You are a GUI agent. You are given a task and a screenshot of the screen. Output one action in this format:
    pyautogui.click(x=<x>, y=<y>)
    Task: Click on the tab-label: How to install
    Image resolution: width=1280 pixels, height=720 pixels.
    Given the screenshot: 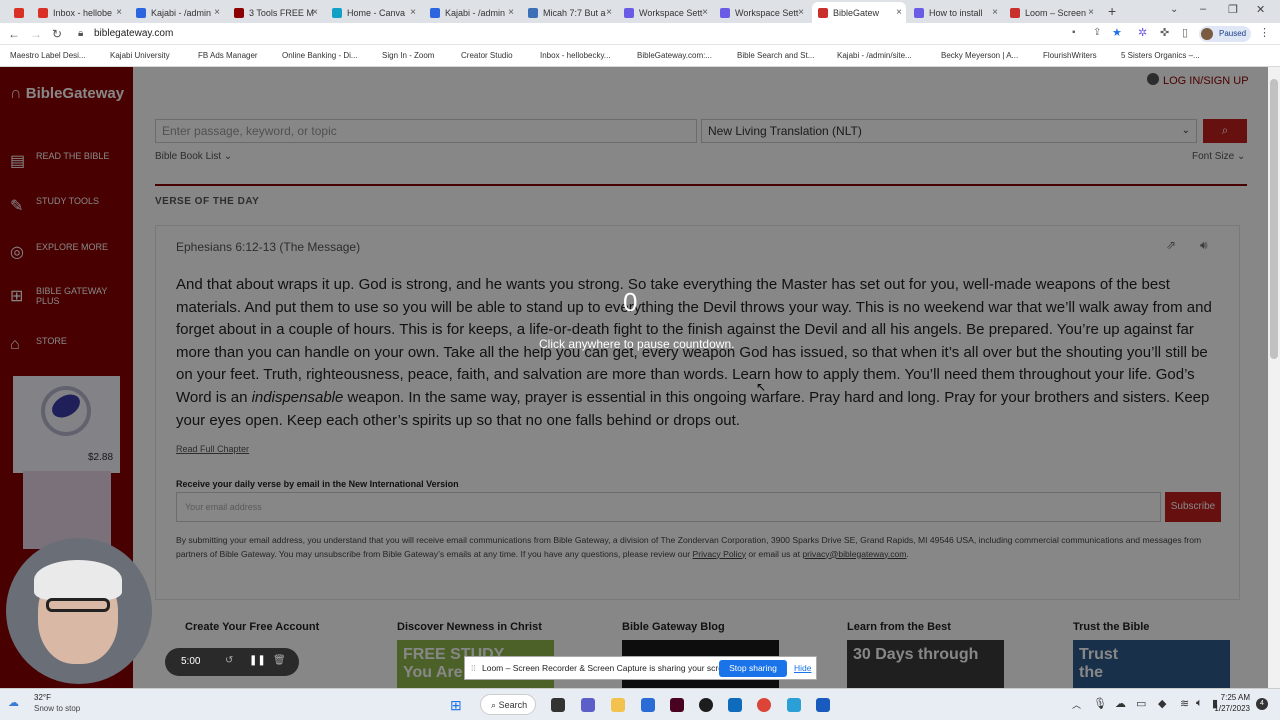 What is the action you would take?
    pyautogui.click(x=956, y=12)
    